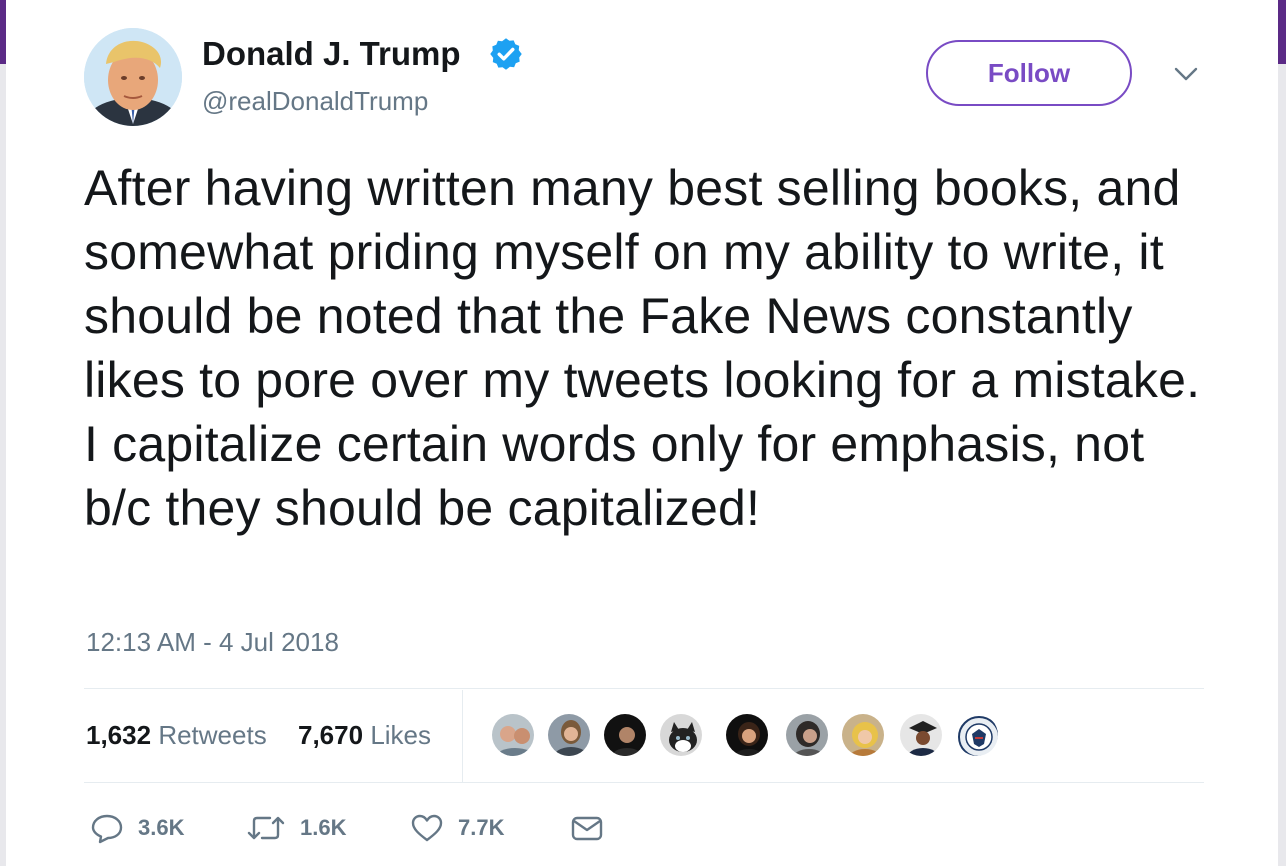 This screenshot has height=866, width=1286. What do you see at coordinates (296, 828) in the screenshot?
I see `retweet-button: 1.6K` at bounding box center [296, 828].